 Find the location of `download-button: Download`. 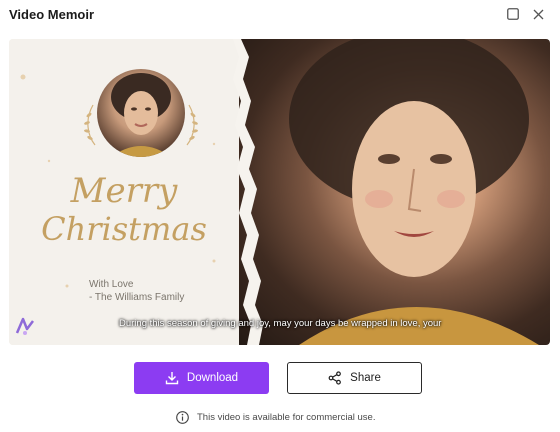

download-button: Download is located at coordinates (201, 378).